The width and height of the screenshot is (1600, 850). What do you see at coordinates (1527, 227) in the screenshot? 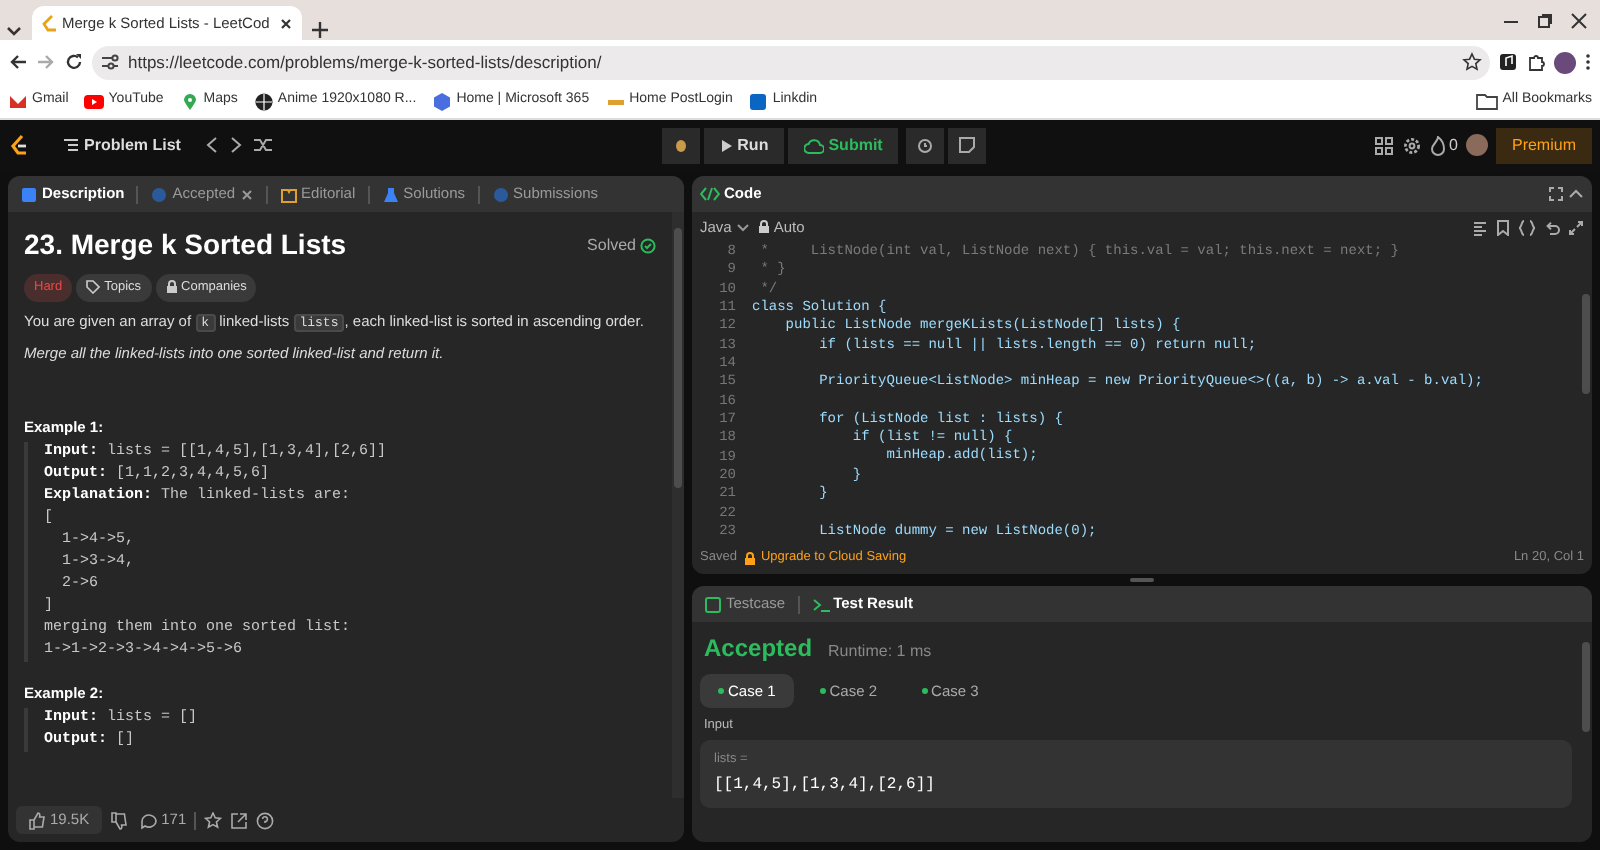
I see `braces-icon` at bounding box center [1527, 227].